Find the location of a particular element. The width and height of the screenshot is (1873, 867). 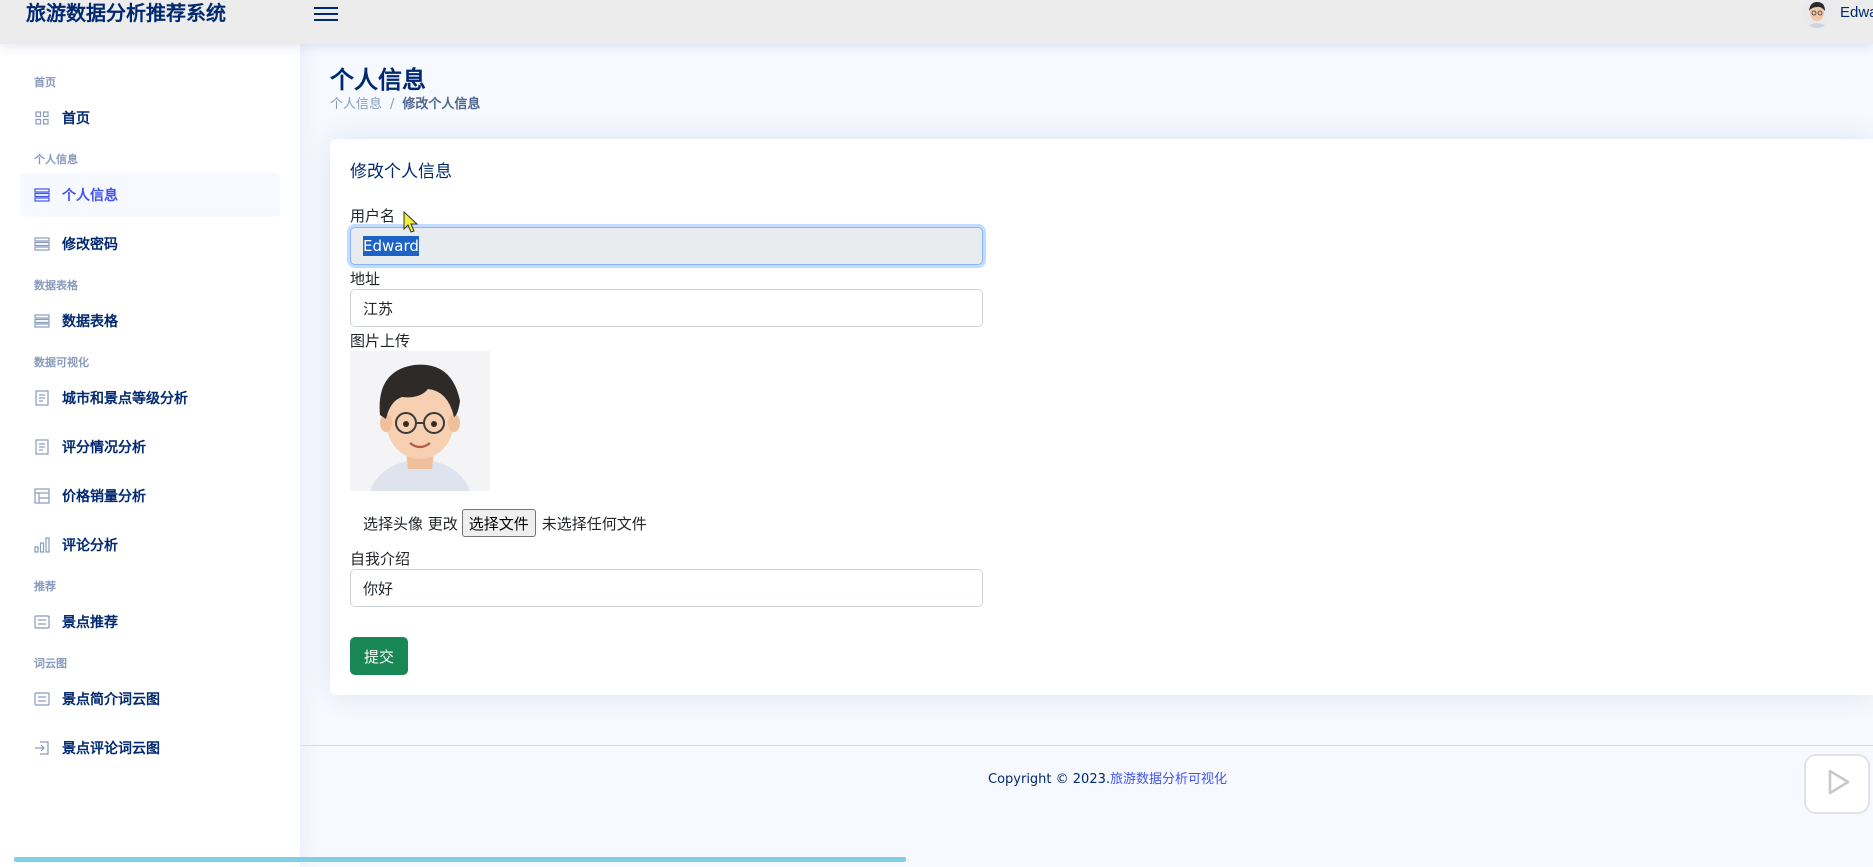

bar-chart-icon is located at coordinates (42, 545).